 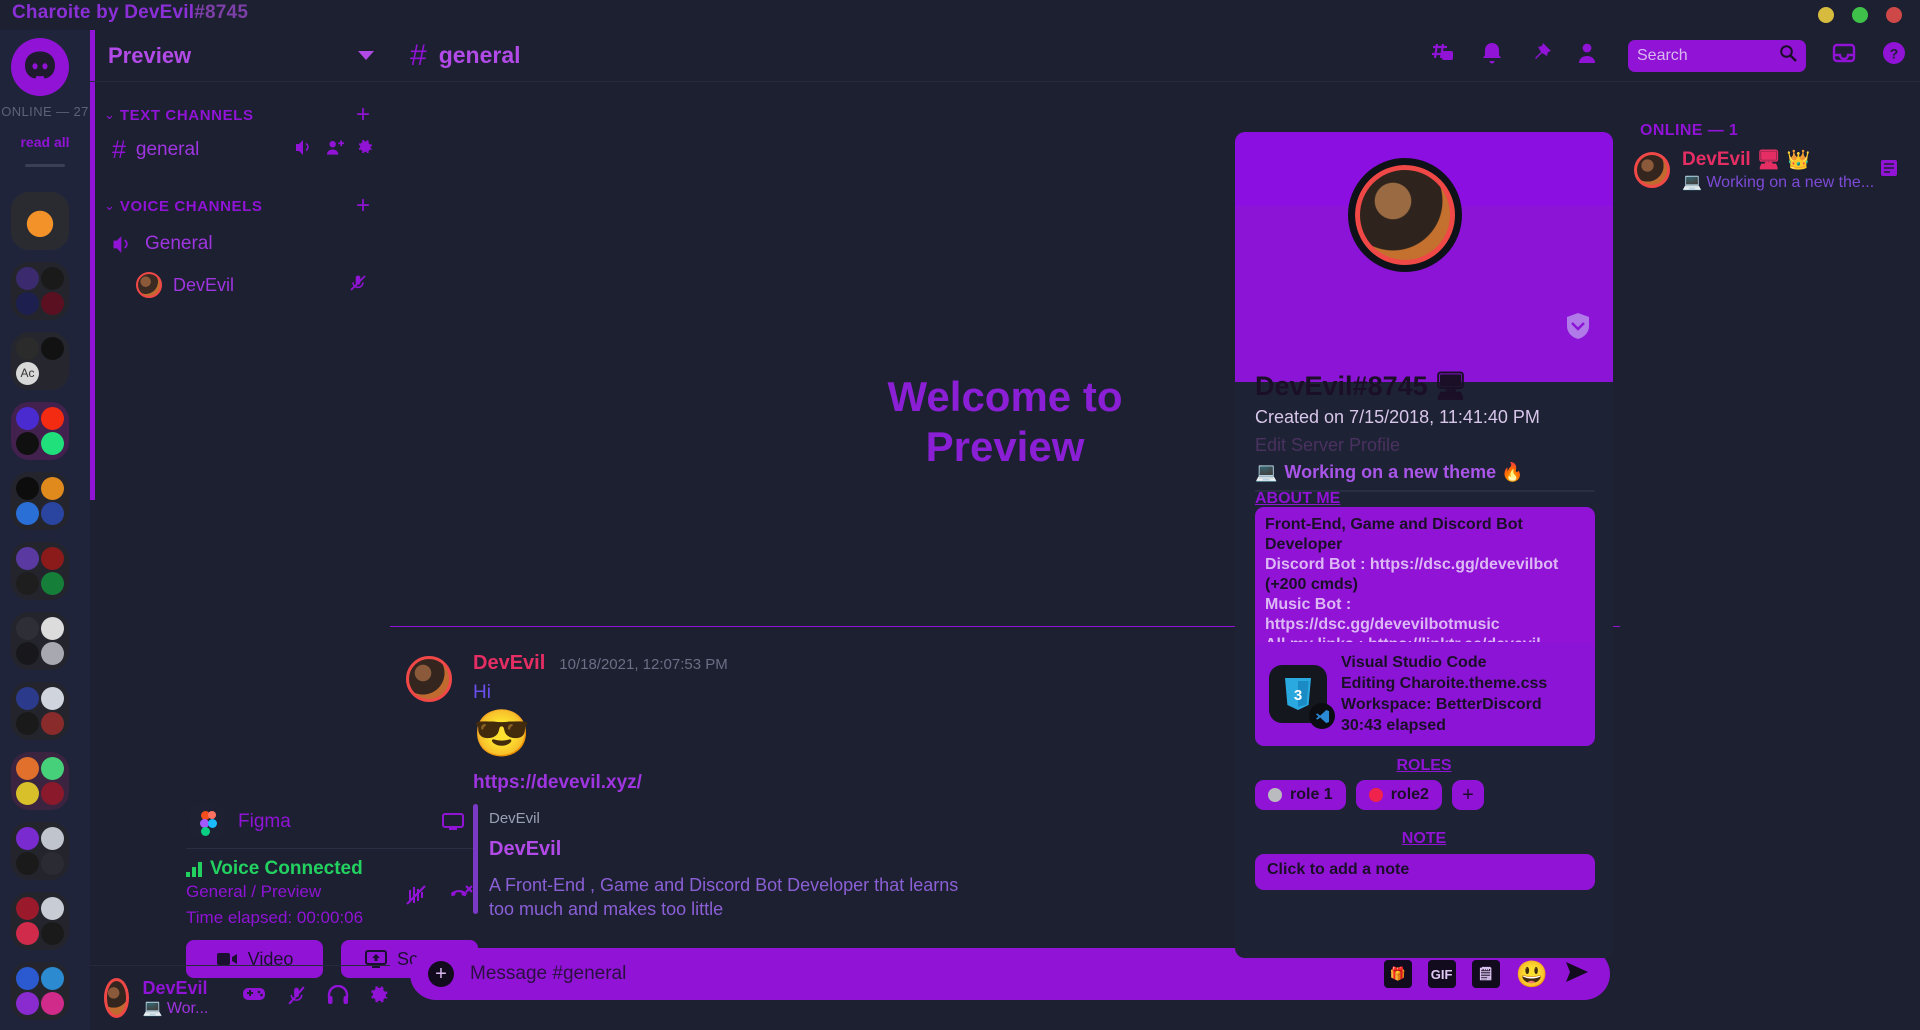 I want to click on channel-general-text: # general, so click(x=240, y=150).